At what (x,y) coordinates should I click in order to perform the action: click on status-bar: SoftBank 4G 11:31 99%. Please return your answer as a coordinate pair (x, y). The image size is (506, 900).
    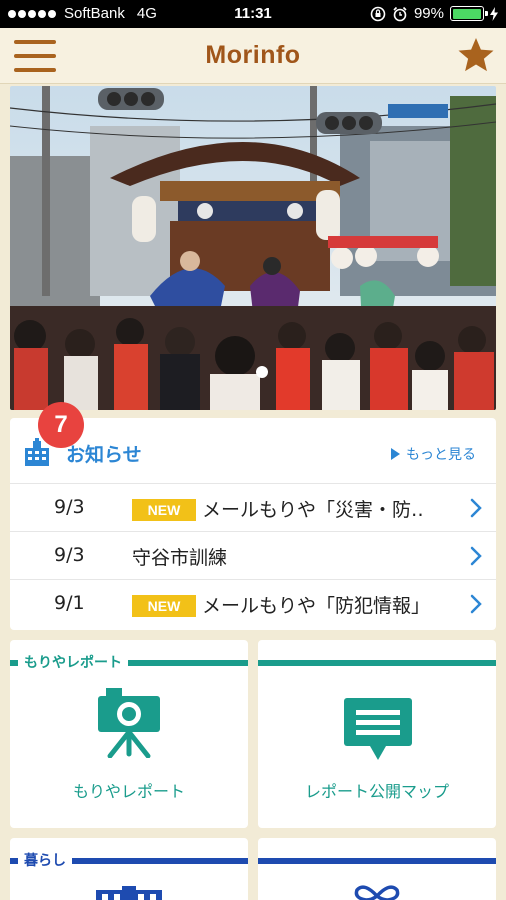
    Looking at the image, I should click on (253, 14).